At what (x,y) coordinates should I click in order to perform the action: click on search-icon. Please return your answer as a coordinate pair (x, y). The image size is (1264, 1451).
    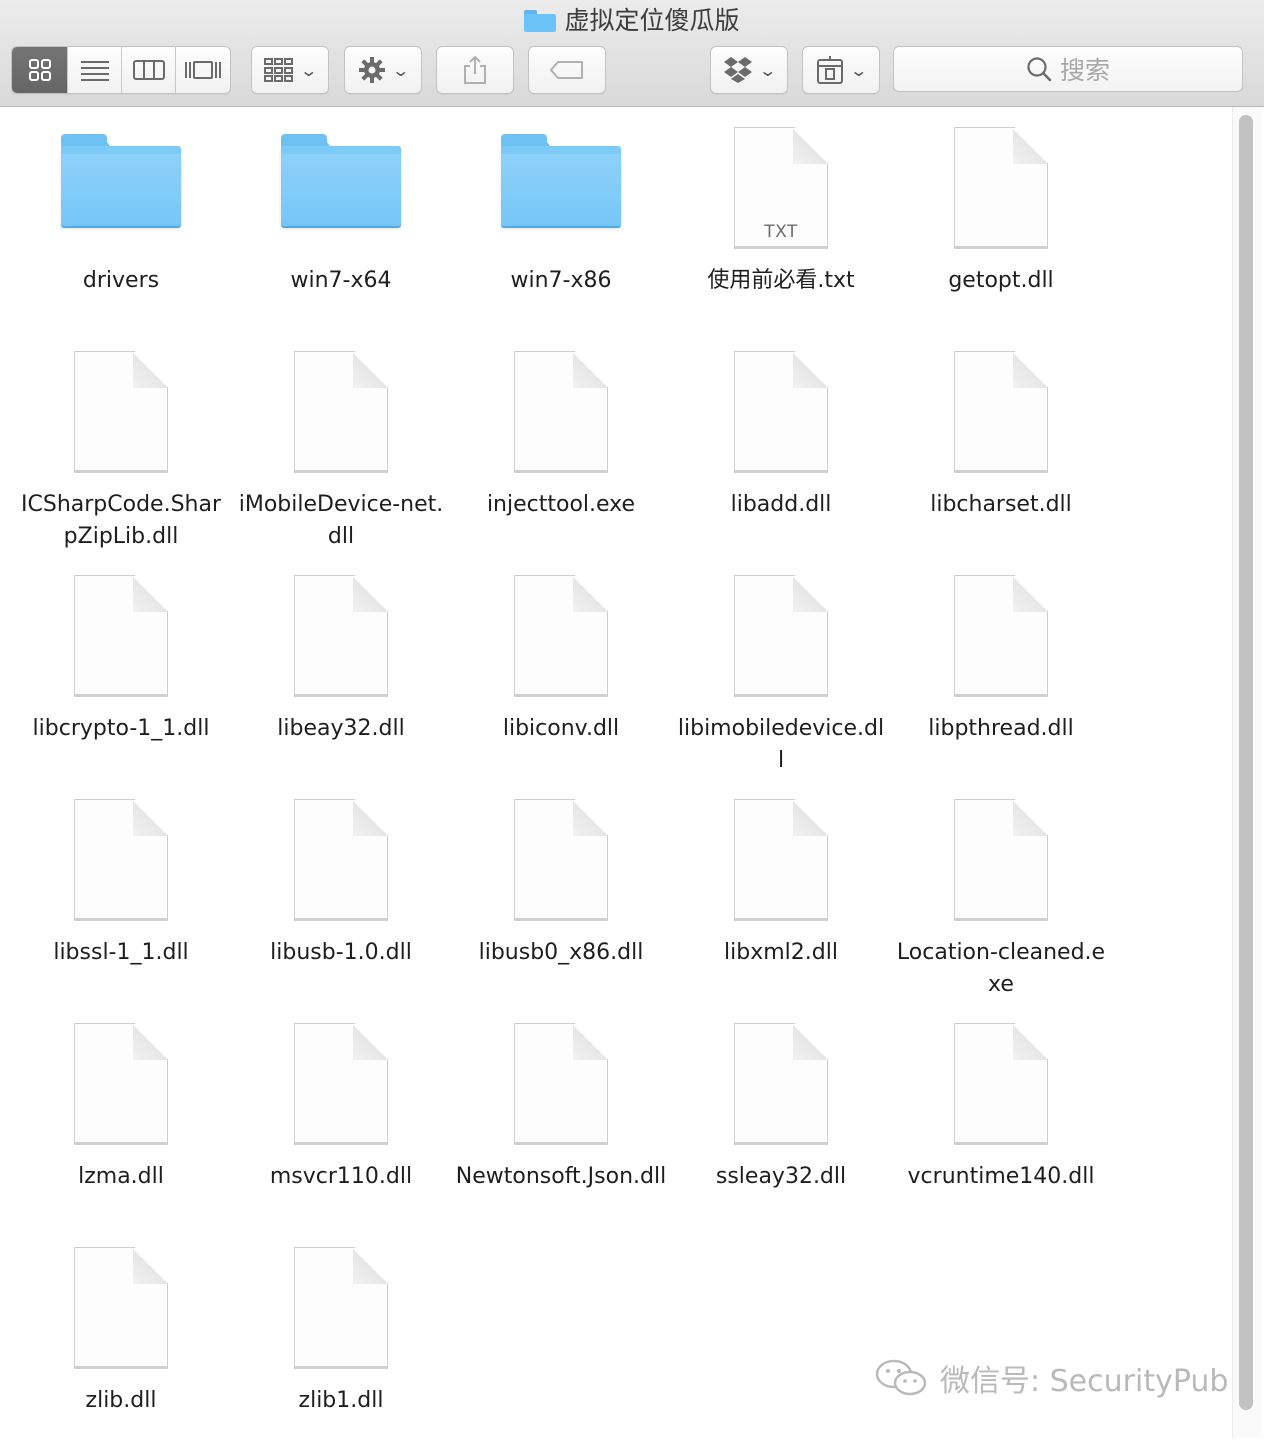
    Looking at the image, I should click on (1039, 69).